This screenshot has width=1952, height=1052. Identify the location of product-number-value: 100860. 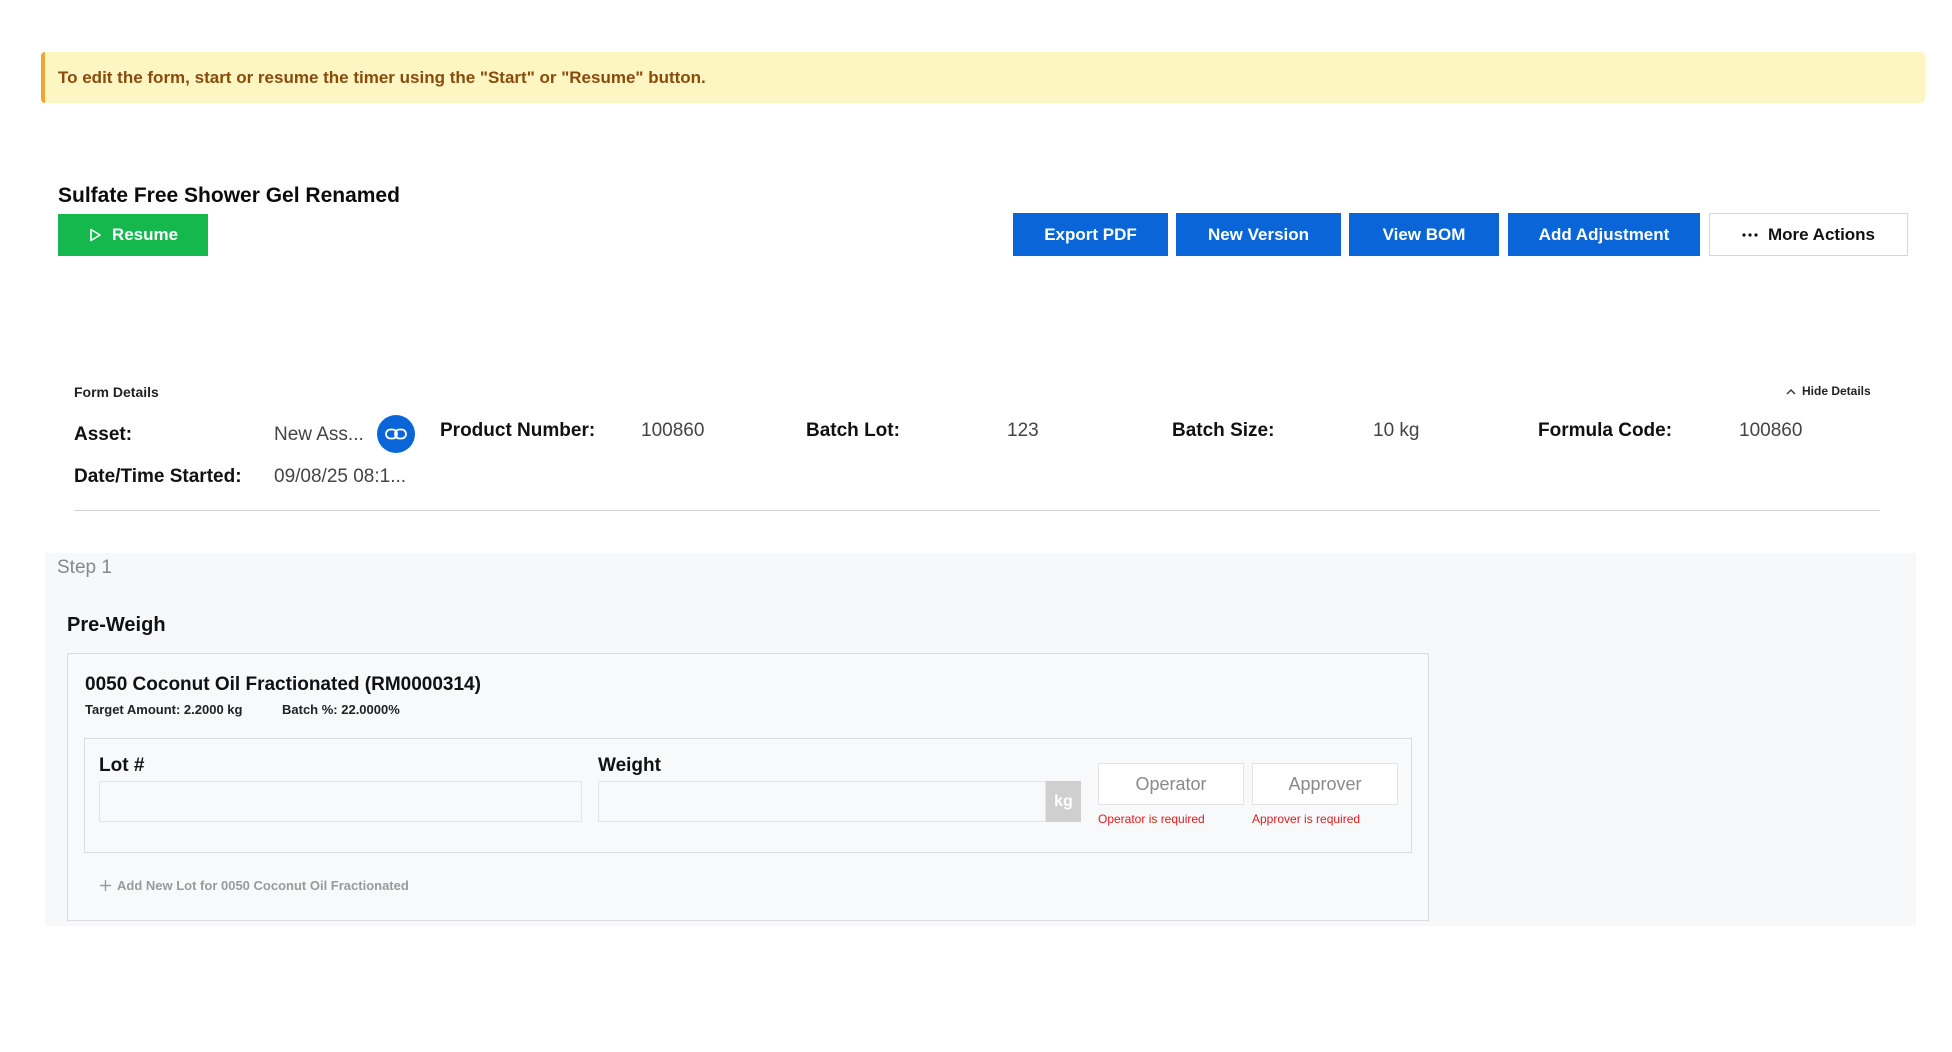
(673, 430).